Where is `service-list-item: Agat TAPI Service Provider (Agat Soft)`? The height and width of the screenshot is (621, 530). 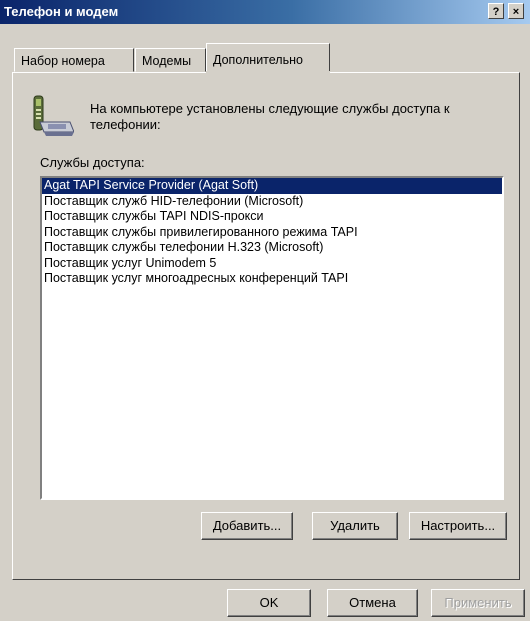
service-list-item: Agat TAPI Service Provider (Agat Soft) is located at coordinates (272, 186).